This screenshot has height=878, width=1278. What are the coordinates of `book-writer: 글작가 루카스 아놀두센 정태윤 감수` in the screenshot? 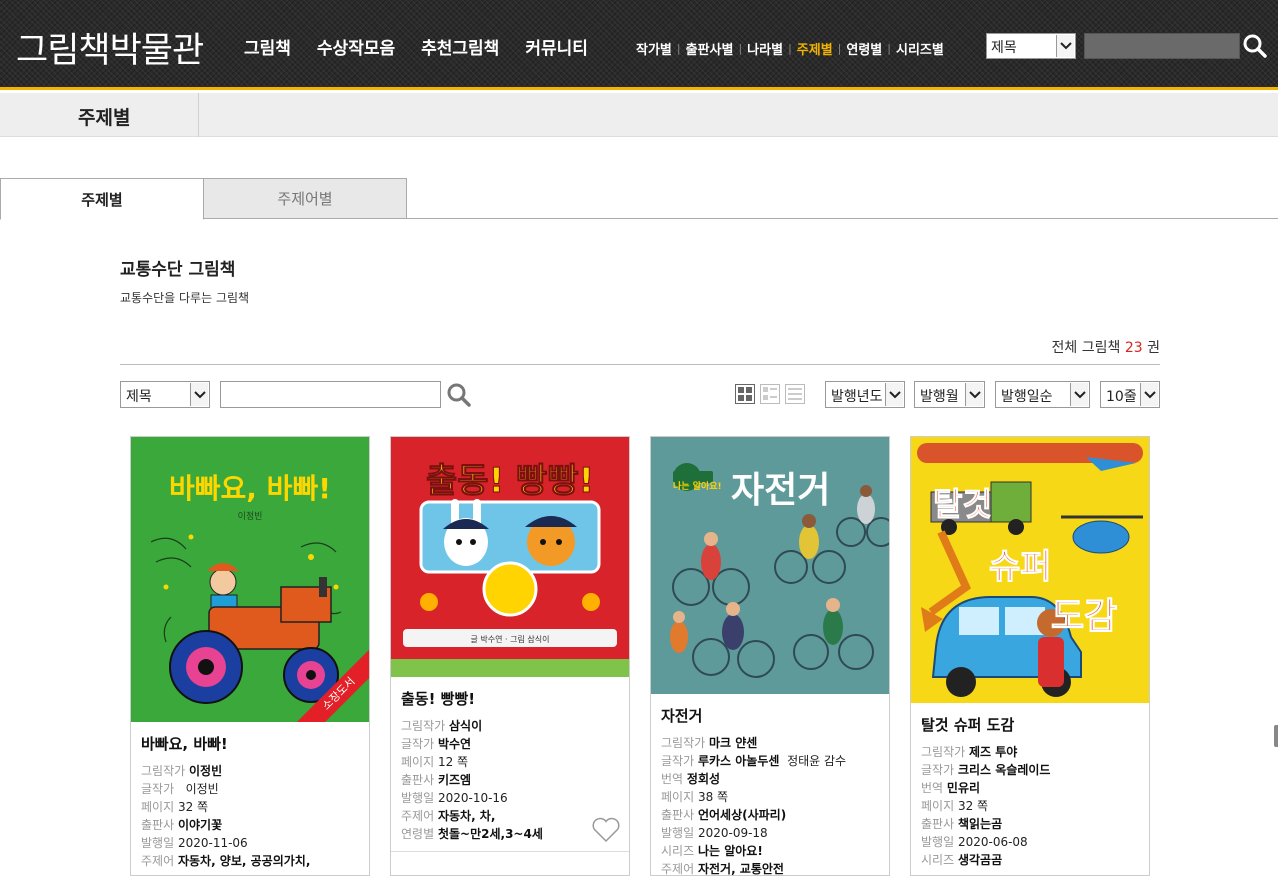 It's located at (754, 761).